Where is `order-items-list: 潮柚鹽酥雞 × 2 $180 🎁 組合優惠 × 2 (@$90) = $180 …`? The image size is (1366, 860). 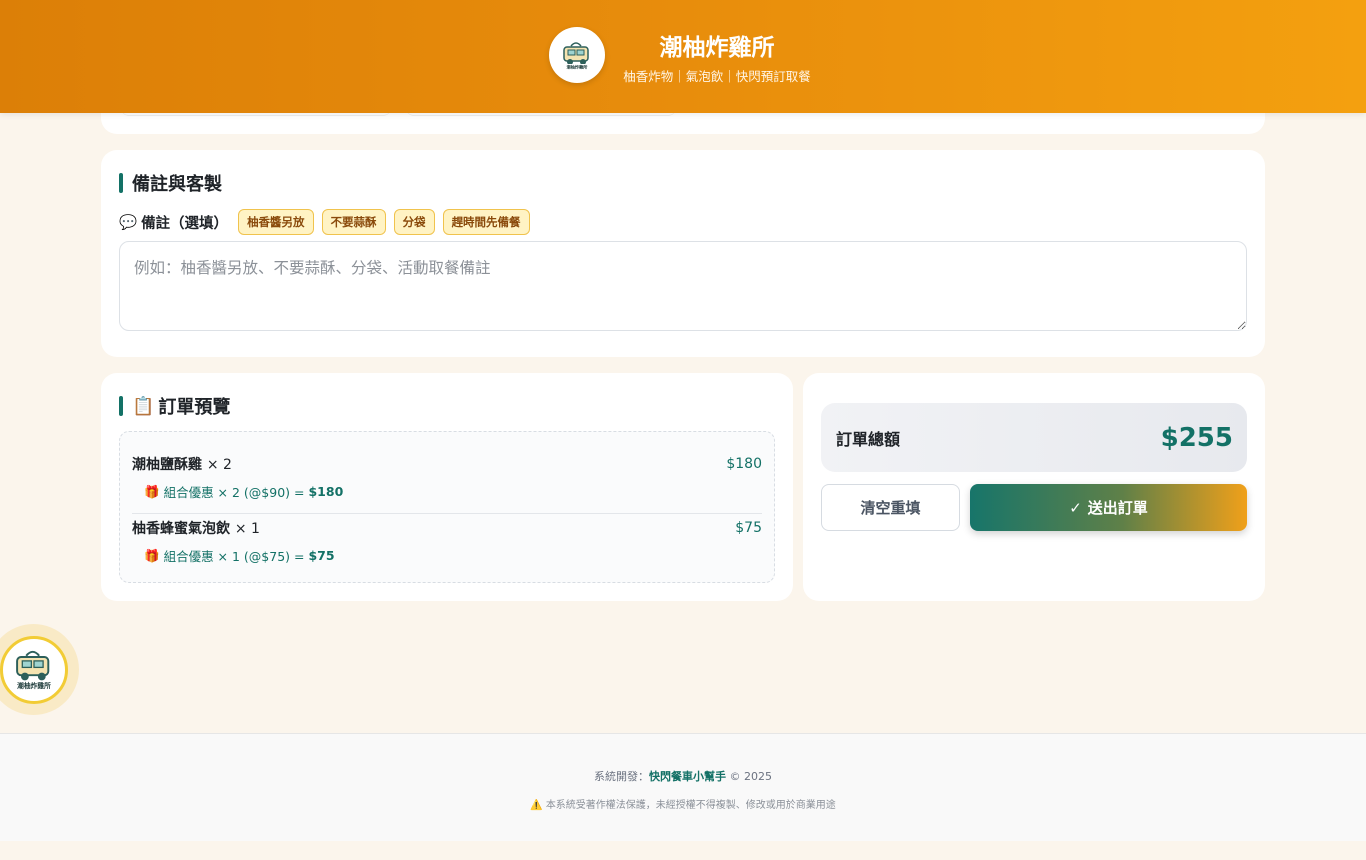
order-items-list: 潮柚鹽酥雞 × 2 $180 🎁 組合優惠 × 2 (@$90) = $180 … is located at coordinates (447, 507).